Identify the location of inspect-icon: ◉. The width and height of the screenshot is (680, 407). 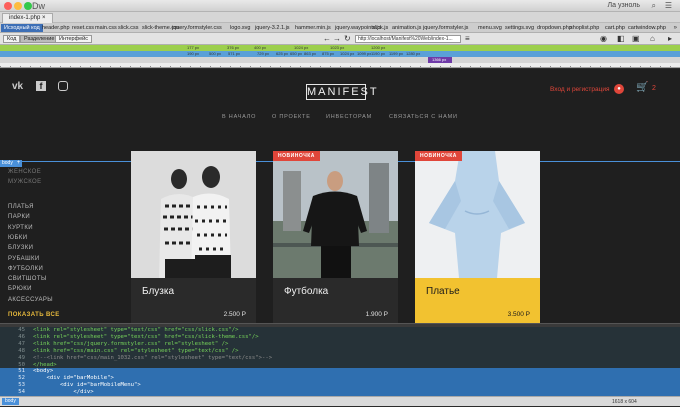
(603, 39).